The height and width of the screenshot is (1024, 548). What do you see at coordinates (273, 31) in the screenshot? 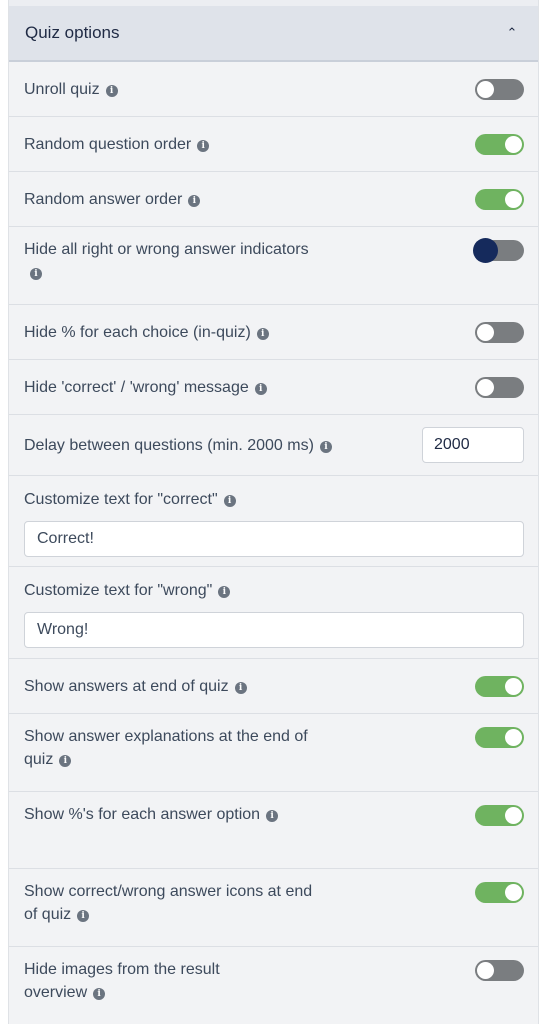
I see `quiz-options-header: Quiz options ⌃` at bounding box center [273, 31].